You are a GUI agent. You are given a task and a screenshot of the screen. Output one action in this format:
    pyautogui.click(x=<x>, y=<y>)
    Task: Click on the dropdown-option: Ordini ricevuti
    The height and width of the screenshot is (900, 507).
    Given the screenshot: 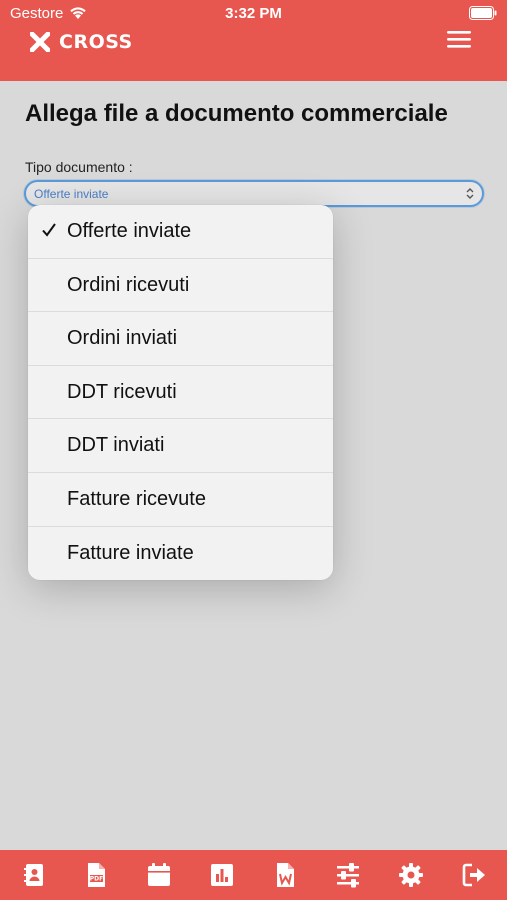 What is the action you would take?
    pyautogui.click(x=180, y=286)
    